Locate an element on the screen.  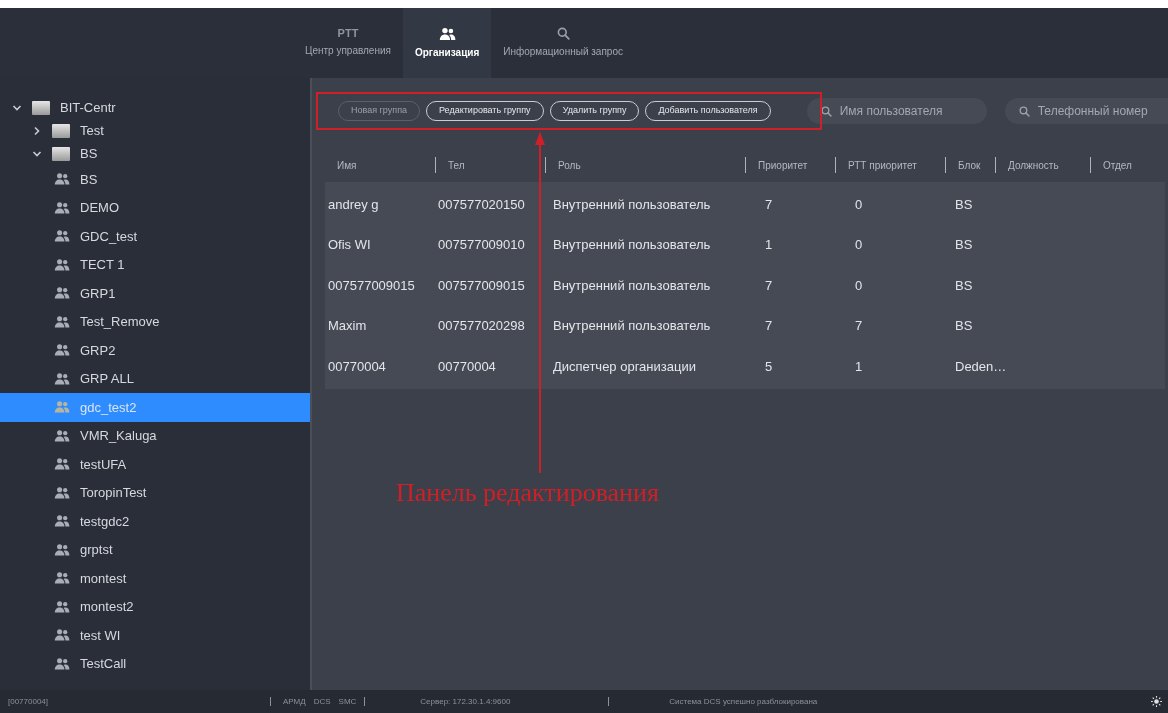
table-cell: Диспетчер организации is located at coordinates (624, 366).